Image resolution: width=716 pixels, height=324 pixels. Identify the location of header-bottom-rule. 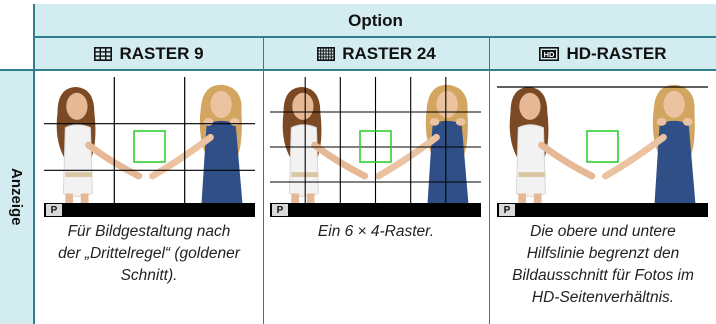
(358, 70).